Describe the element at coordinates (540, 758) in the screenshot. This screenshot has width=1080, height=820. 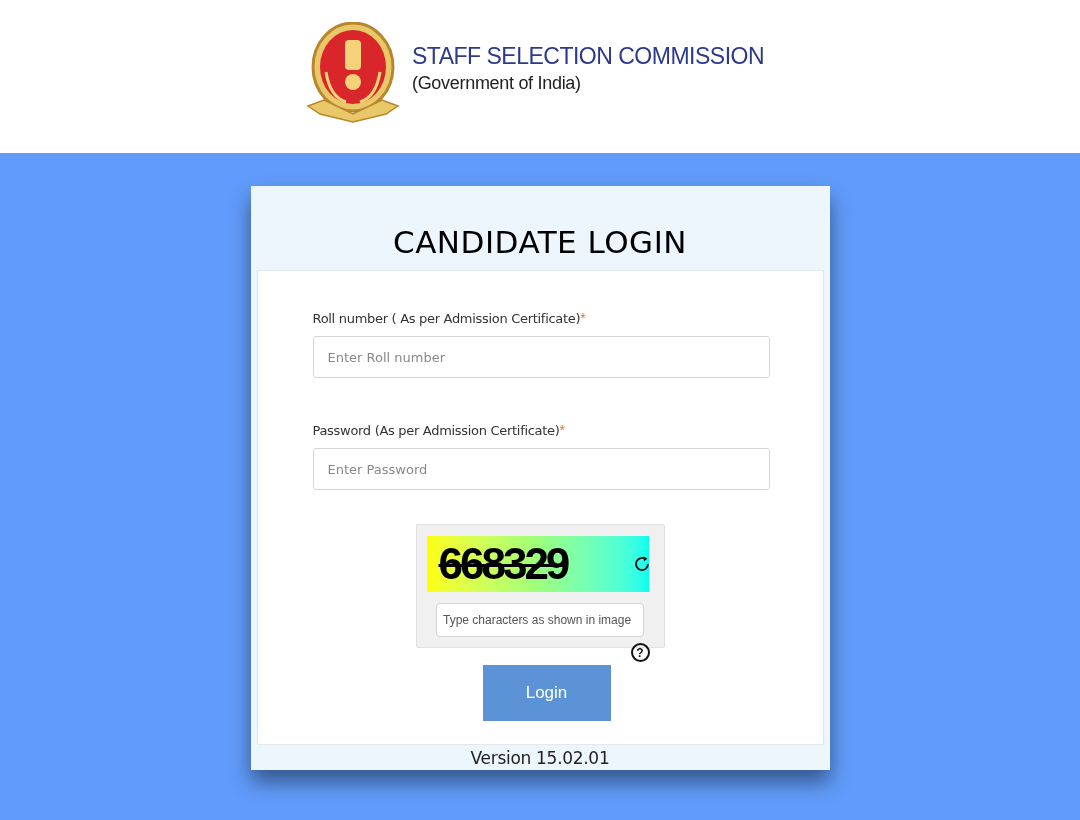
I see `version-text: Version 15.02.01` at that location.